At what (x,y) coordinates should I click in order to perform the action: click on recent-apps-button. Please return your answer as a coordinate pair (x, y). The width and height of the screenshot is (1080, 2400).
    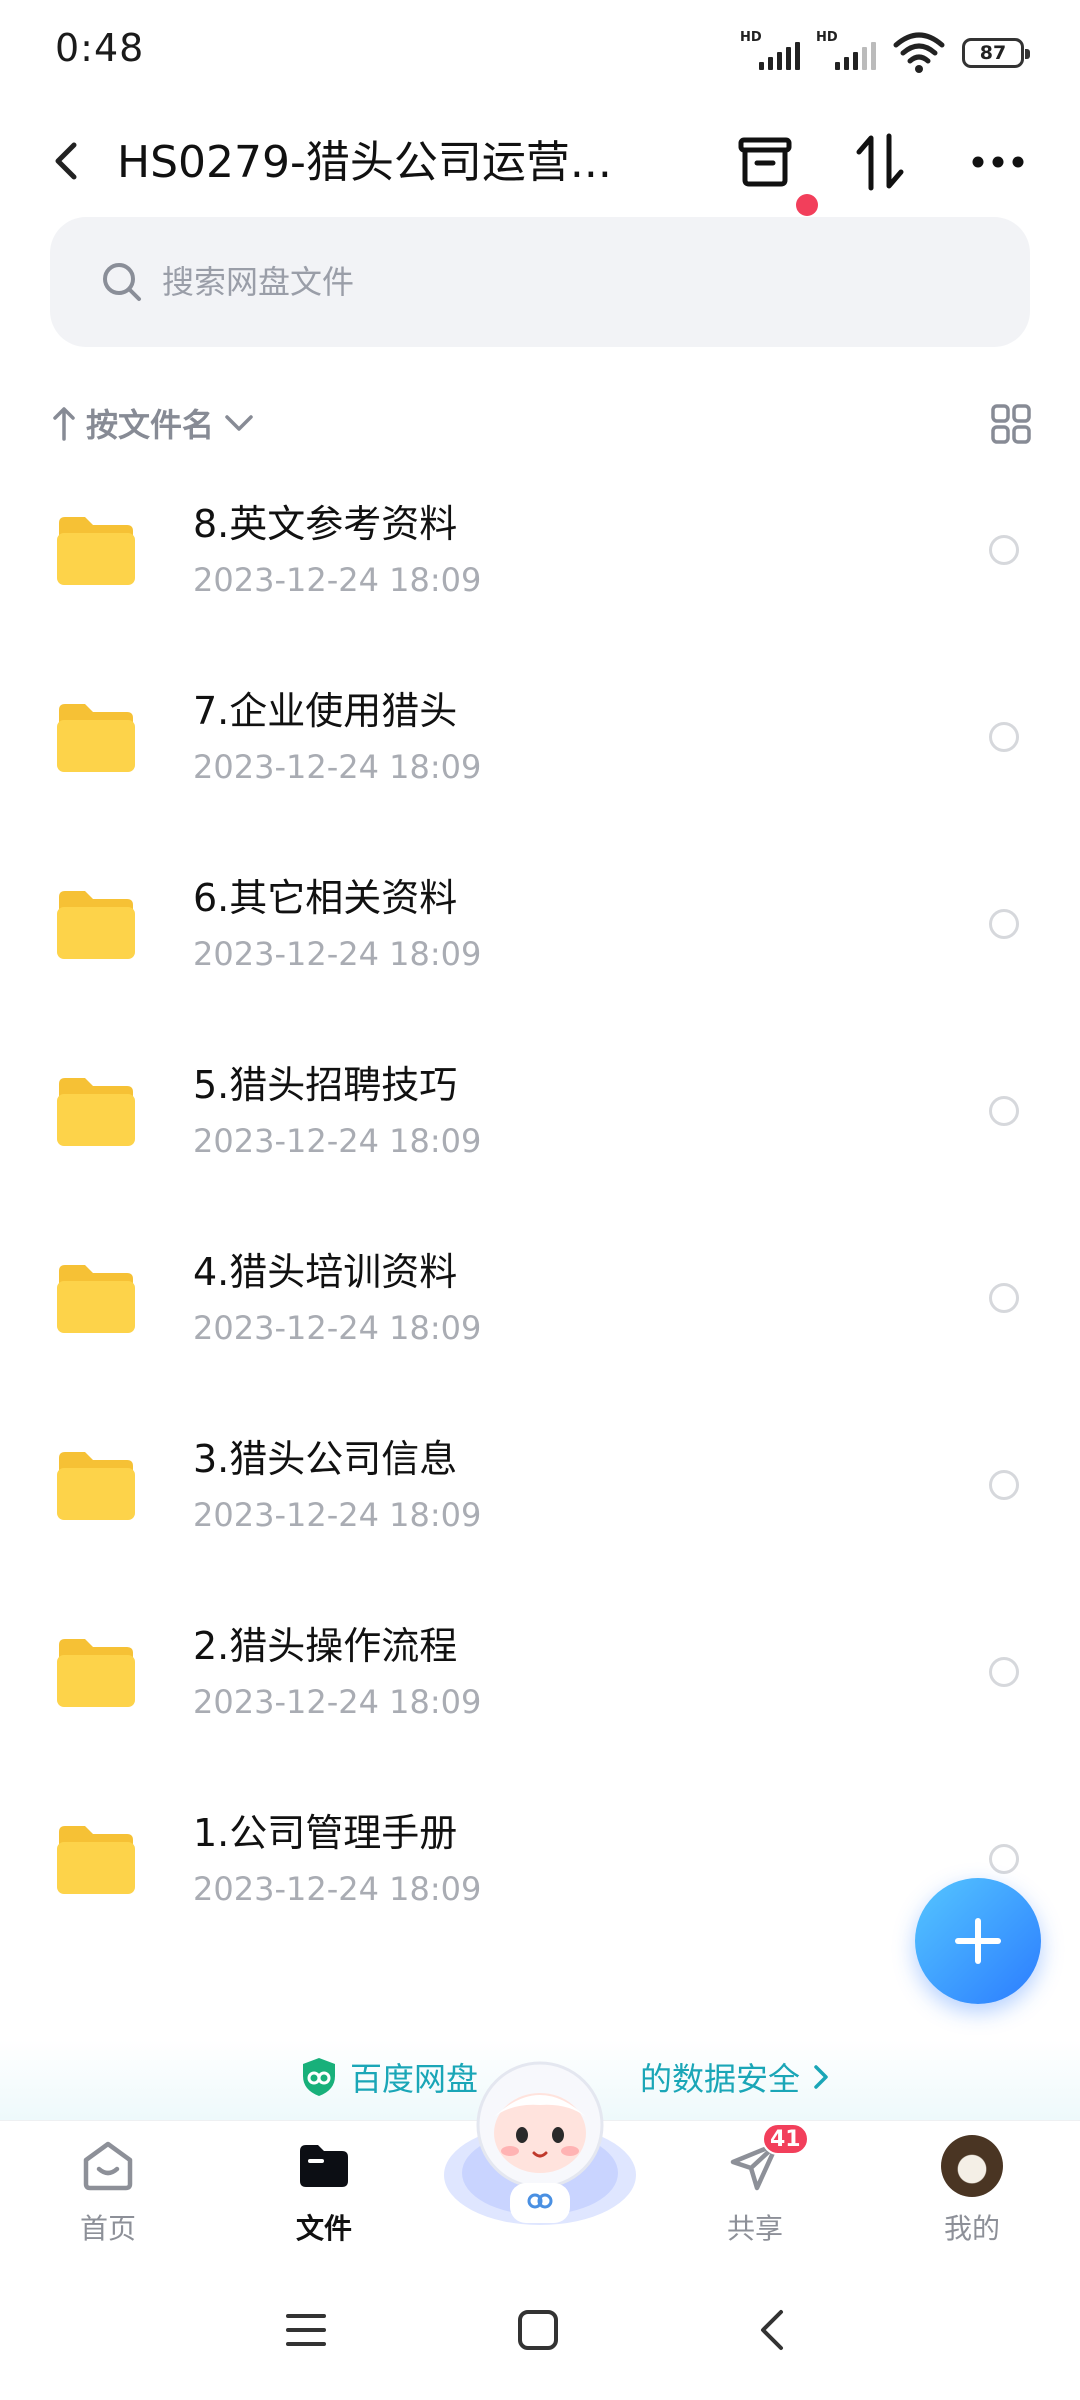
    Looking at the image, I should click on (306, 2330).